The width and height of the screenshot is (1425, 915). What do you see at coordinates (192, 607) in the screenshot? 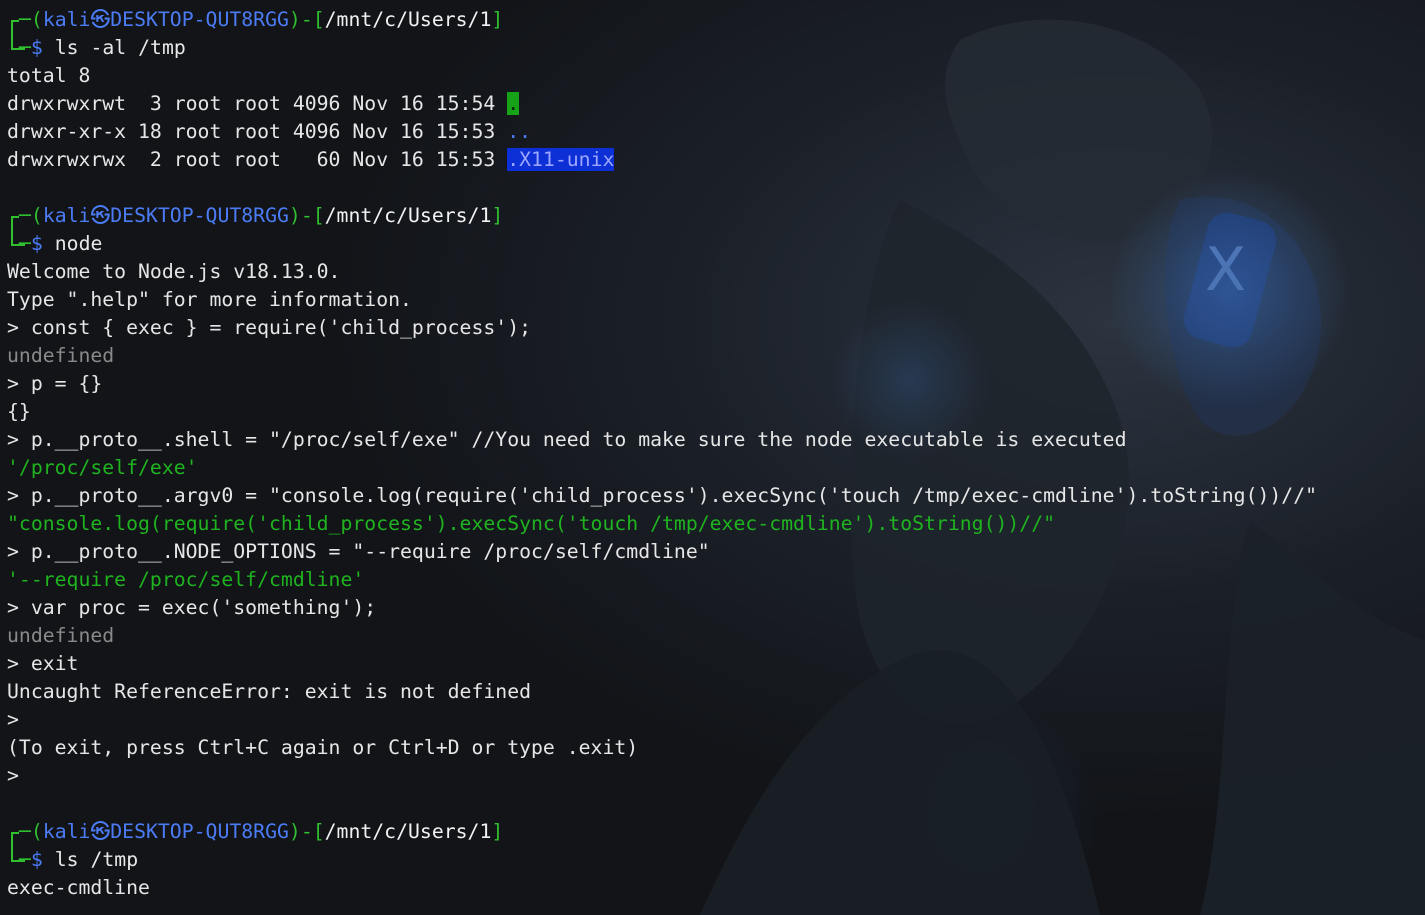
I see `repl-input-line: > var proc = exec('something');` at bounding box center [192, 607].